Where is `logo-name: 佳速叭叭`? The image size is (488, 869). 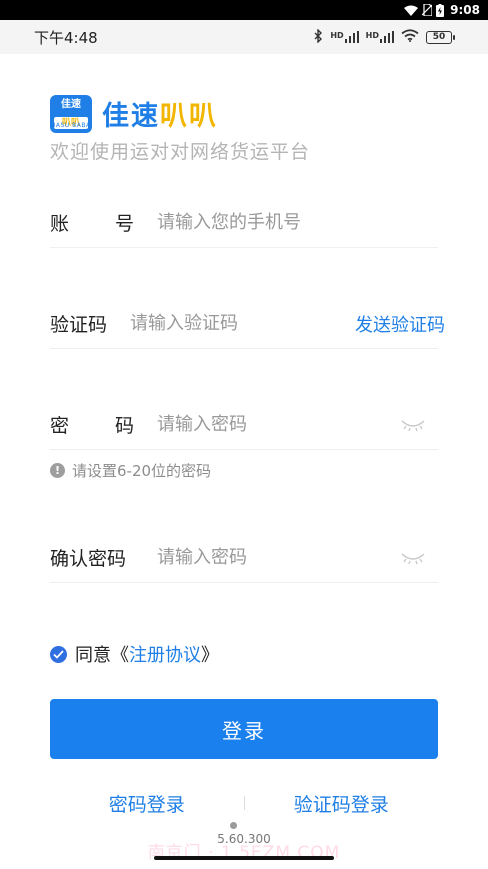 logo-name: 佳速叭叭 is located at coordinates (160, 113).